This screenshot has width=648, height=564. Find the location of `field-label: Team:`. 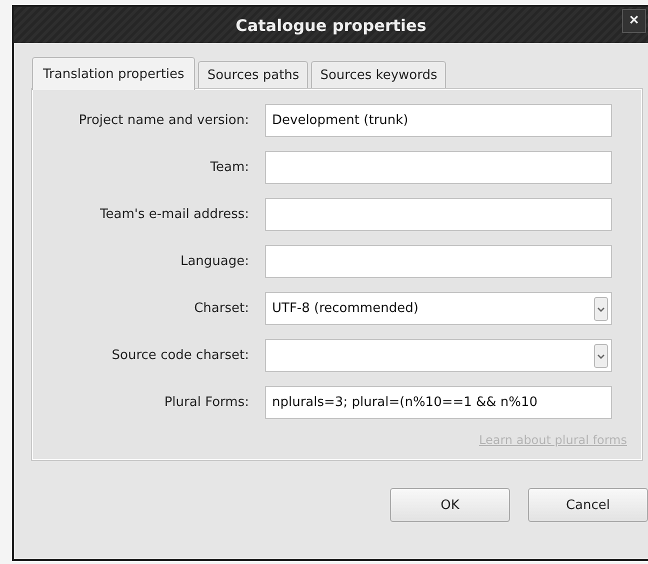

field-label: Team: is located at coordinates (229, 167).